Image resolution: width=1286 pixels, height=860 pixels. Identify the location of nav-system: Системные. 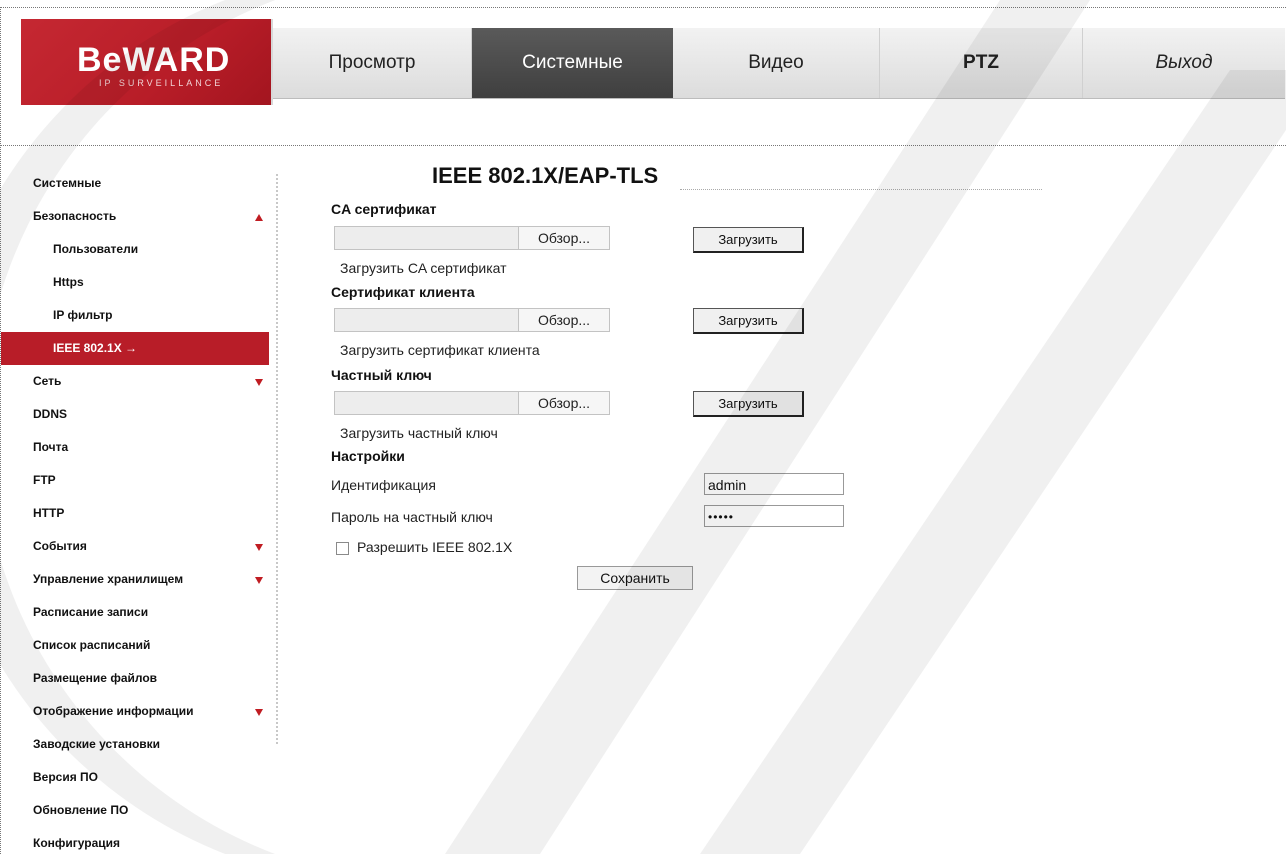
(572, 63).